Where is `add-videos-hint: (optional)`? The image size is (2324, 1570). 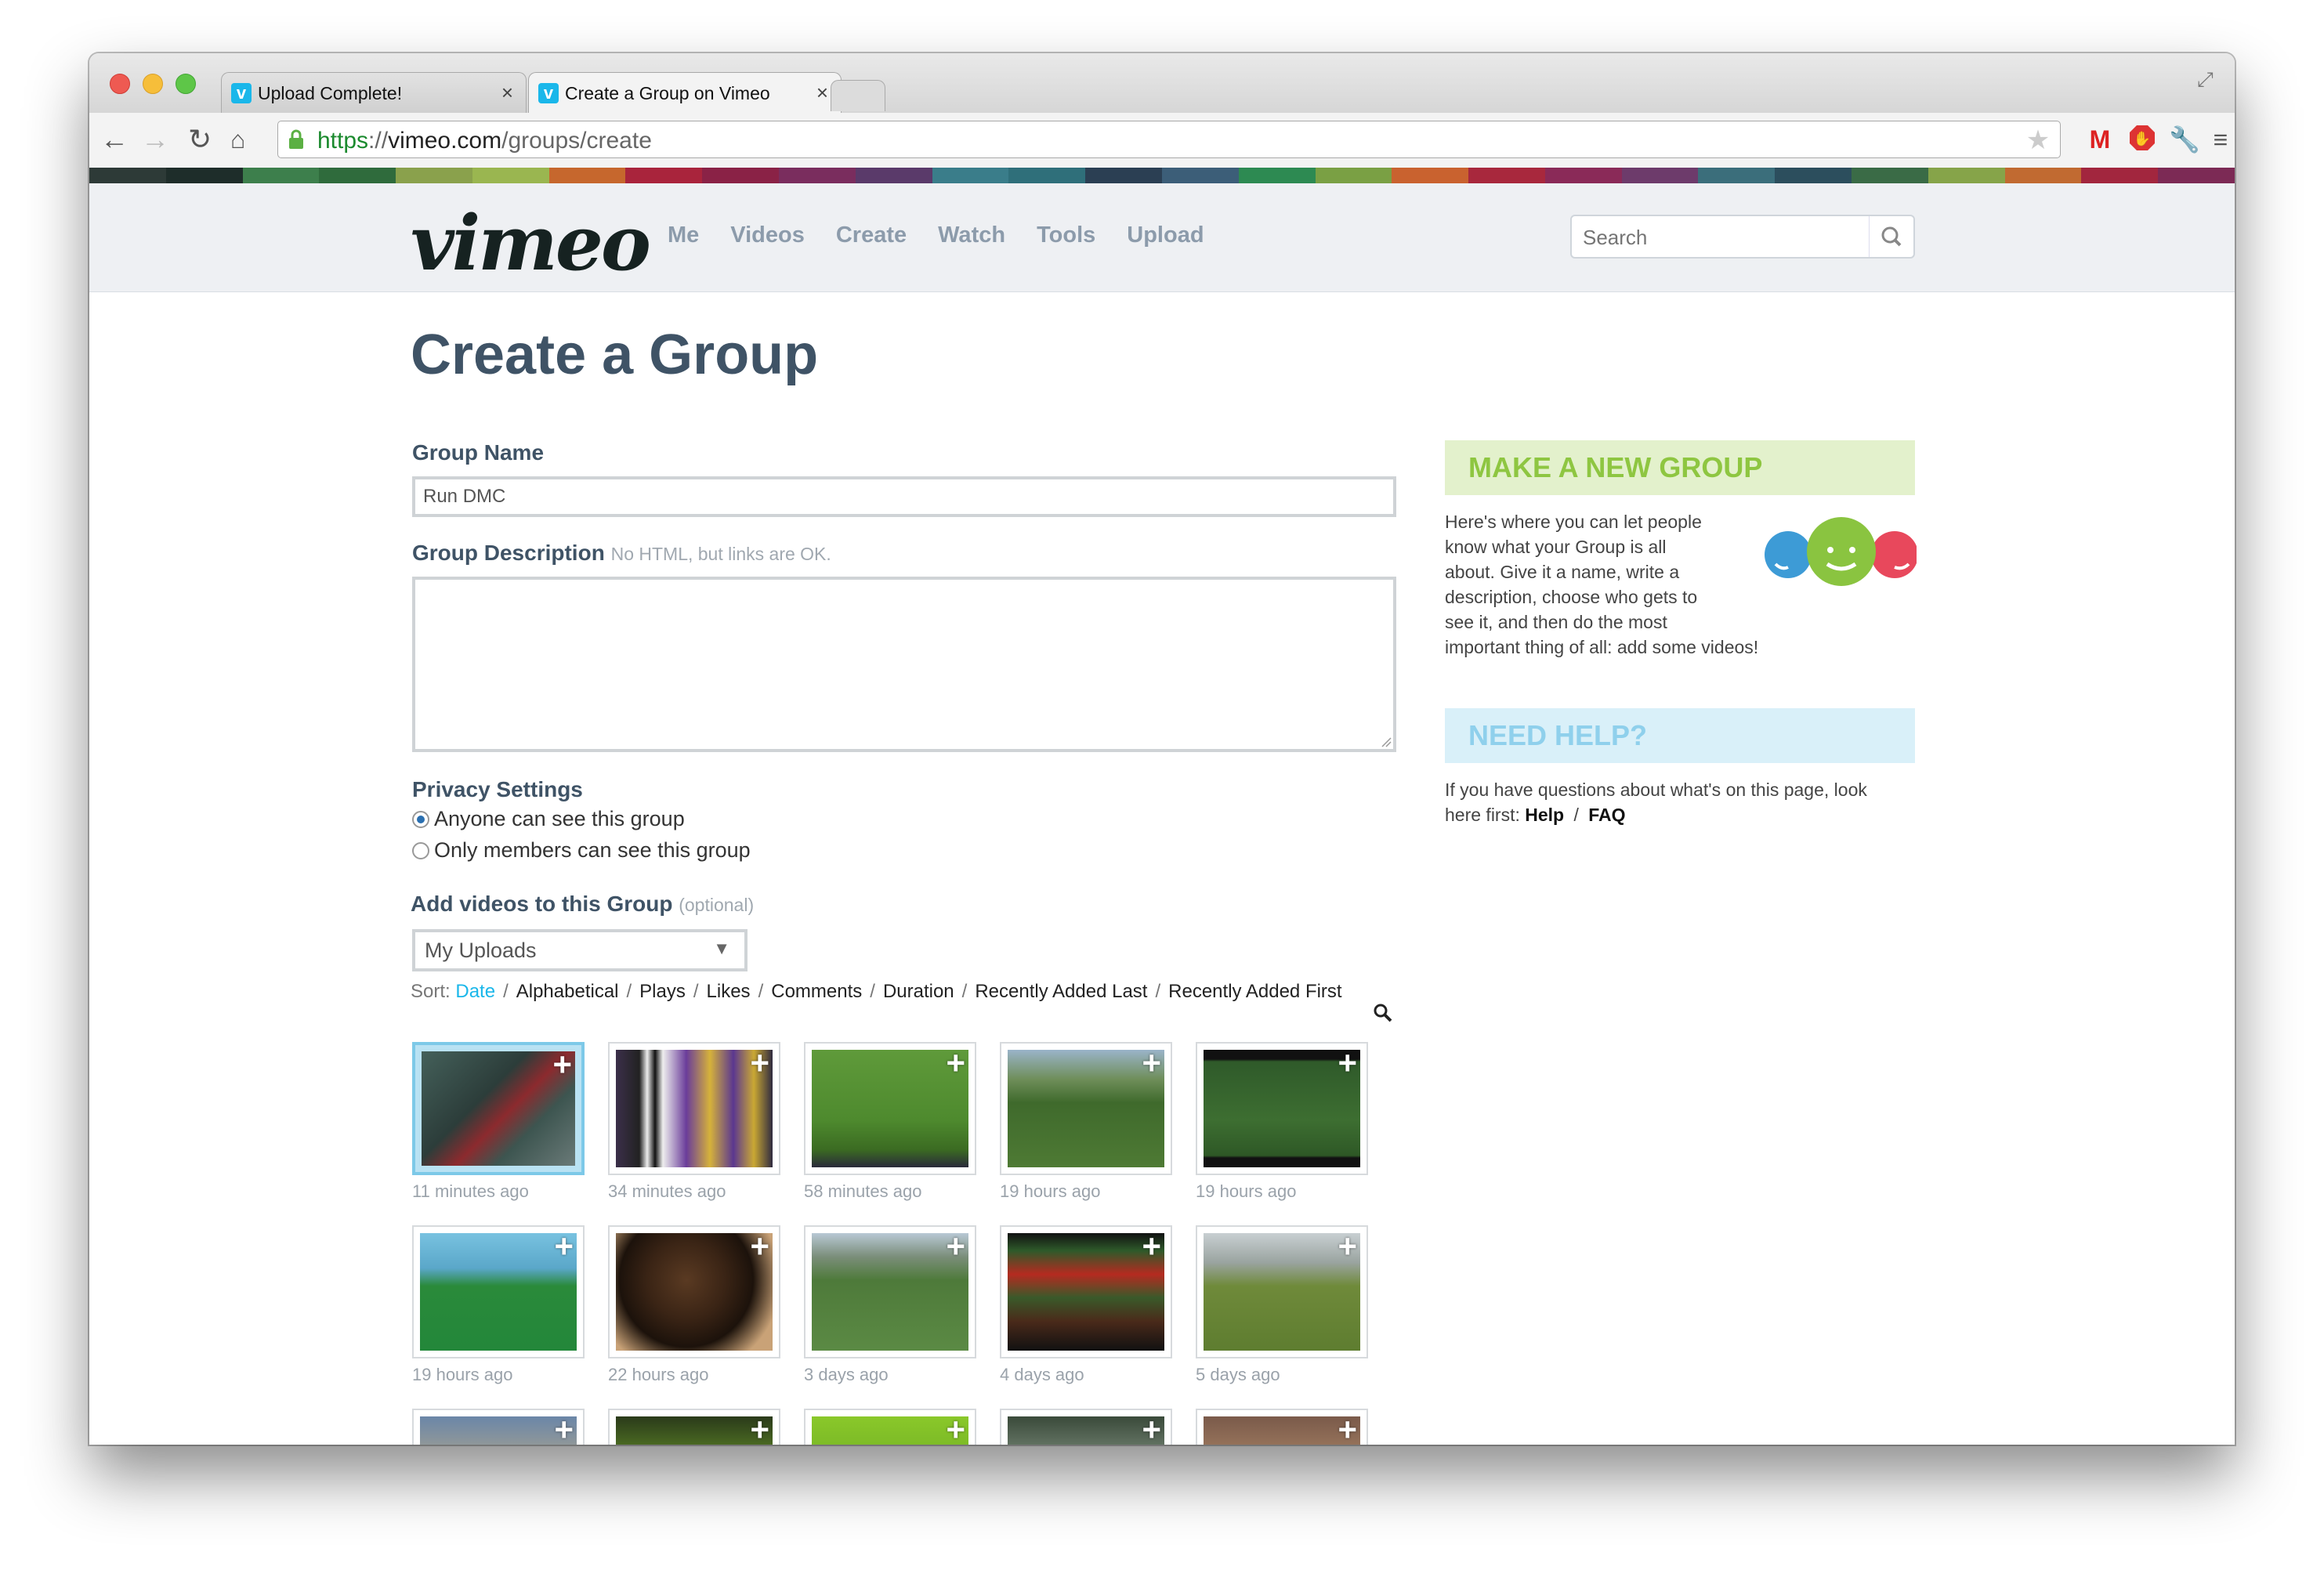
add-videos-hint: (optional) is located at coordinates (717, 905).